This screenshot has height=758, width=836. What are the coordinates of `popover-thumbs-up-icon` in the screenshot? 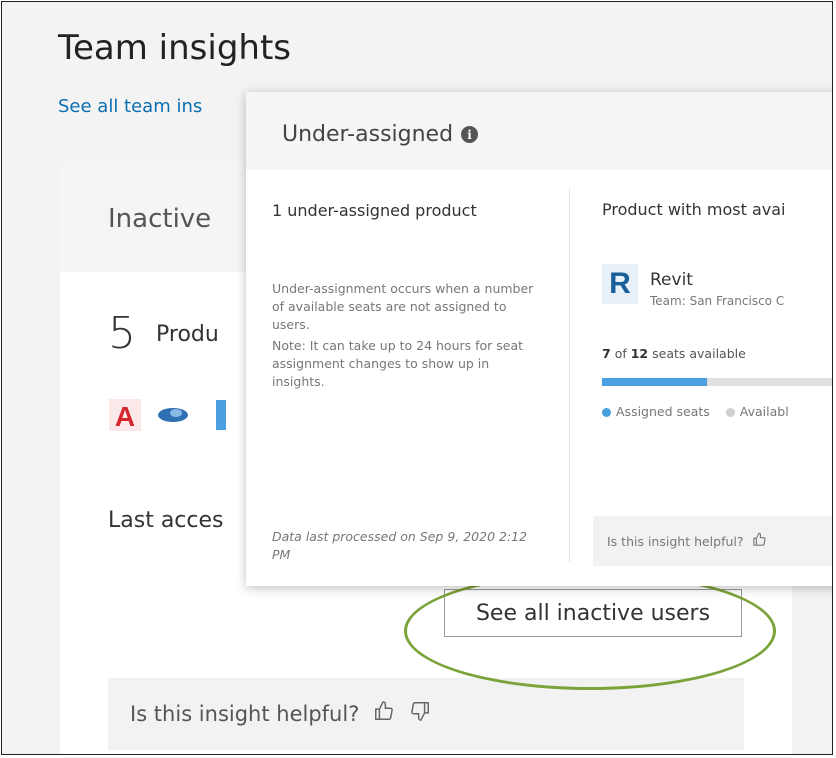 It's located at (759, 541).